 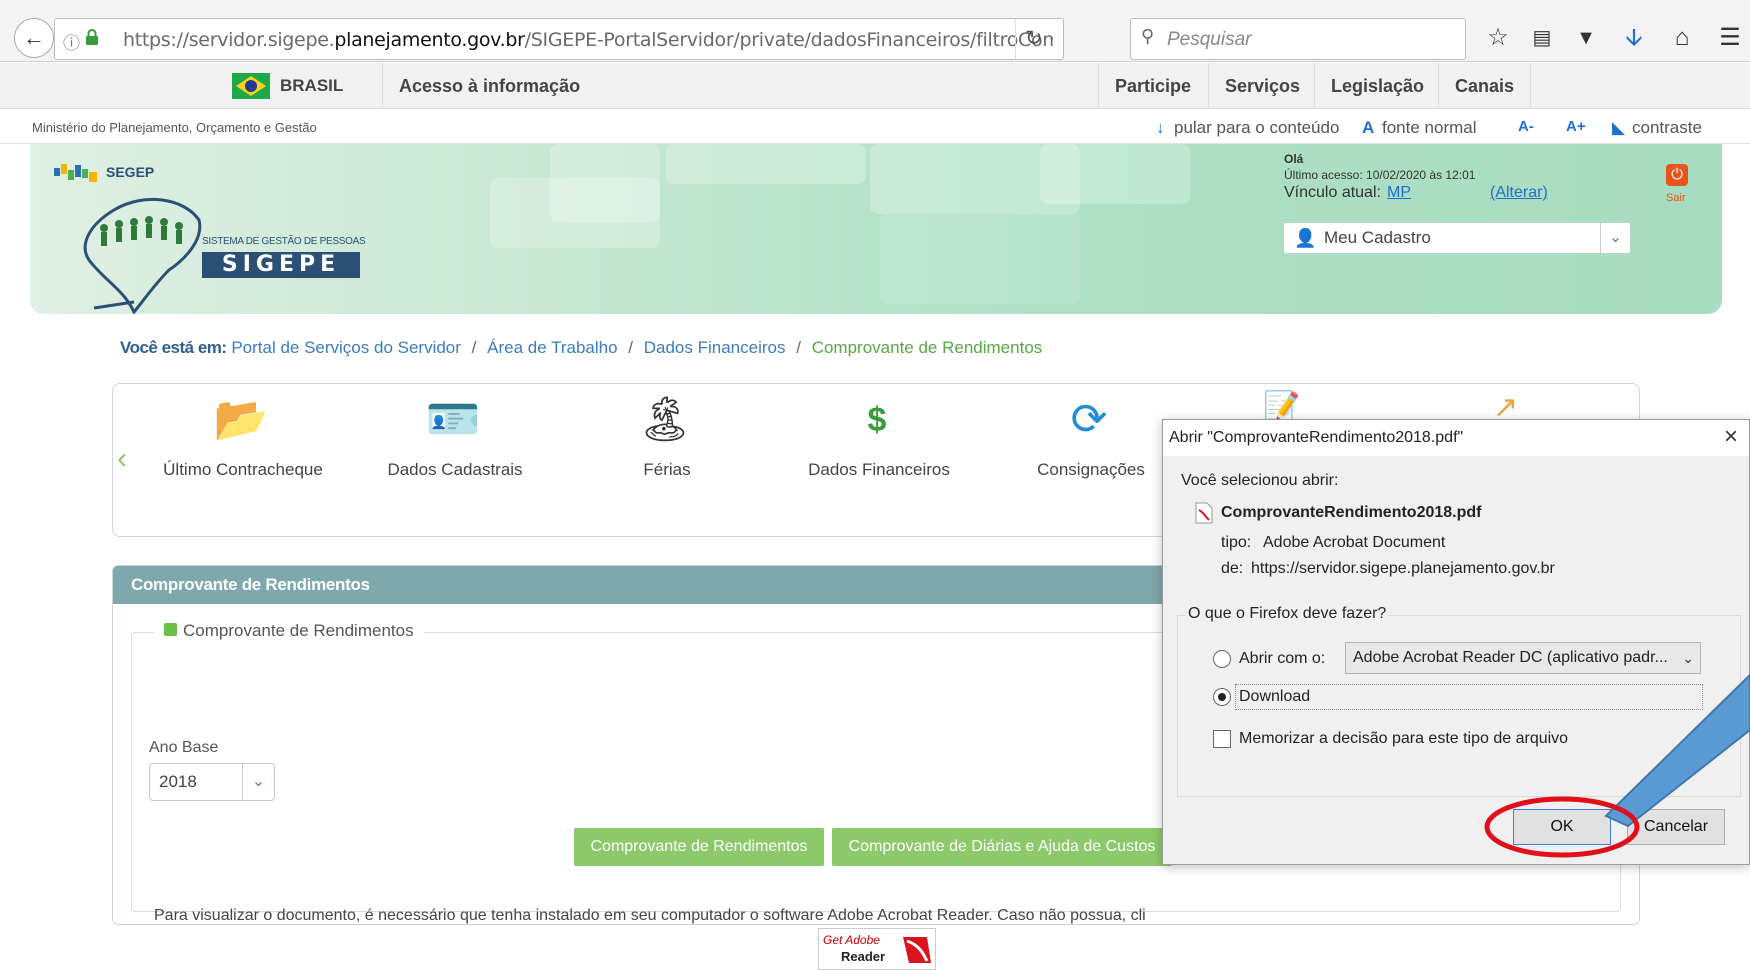 I want to click on tutorial-annotation-overlay, so click(x=1617, y=765).